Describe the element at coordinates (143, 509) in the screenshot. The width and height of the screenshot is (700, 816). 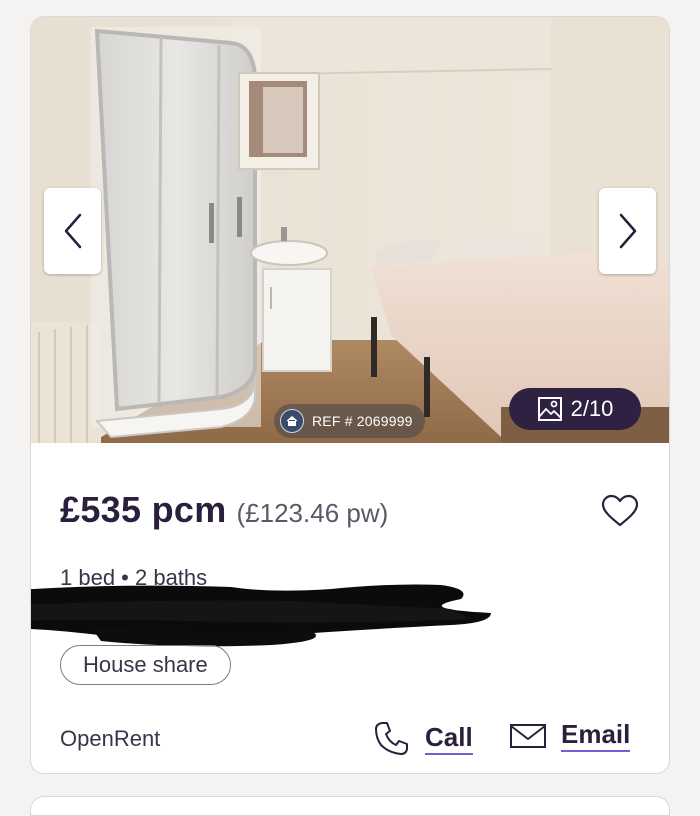
I see `monthly-price: £535 pcm` at that location.